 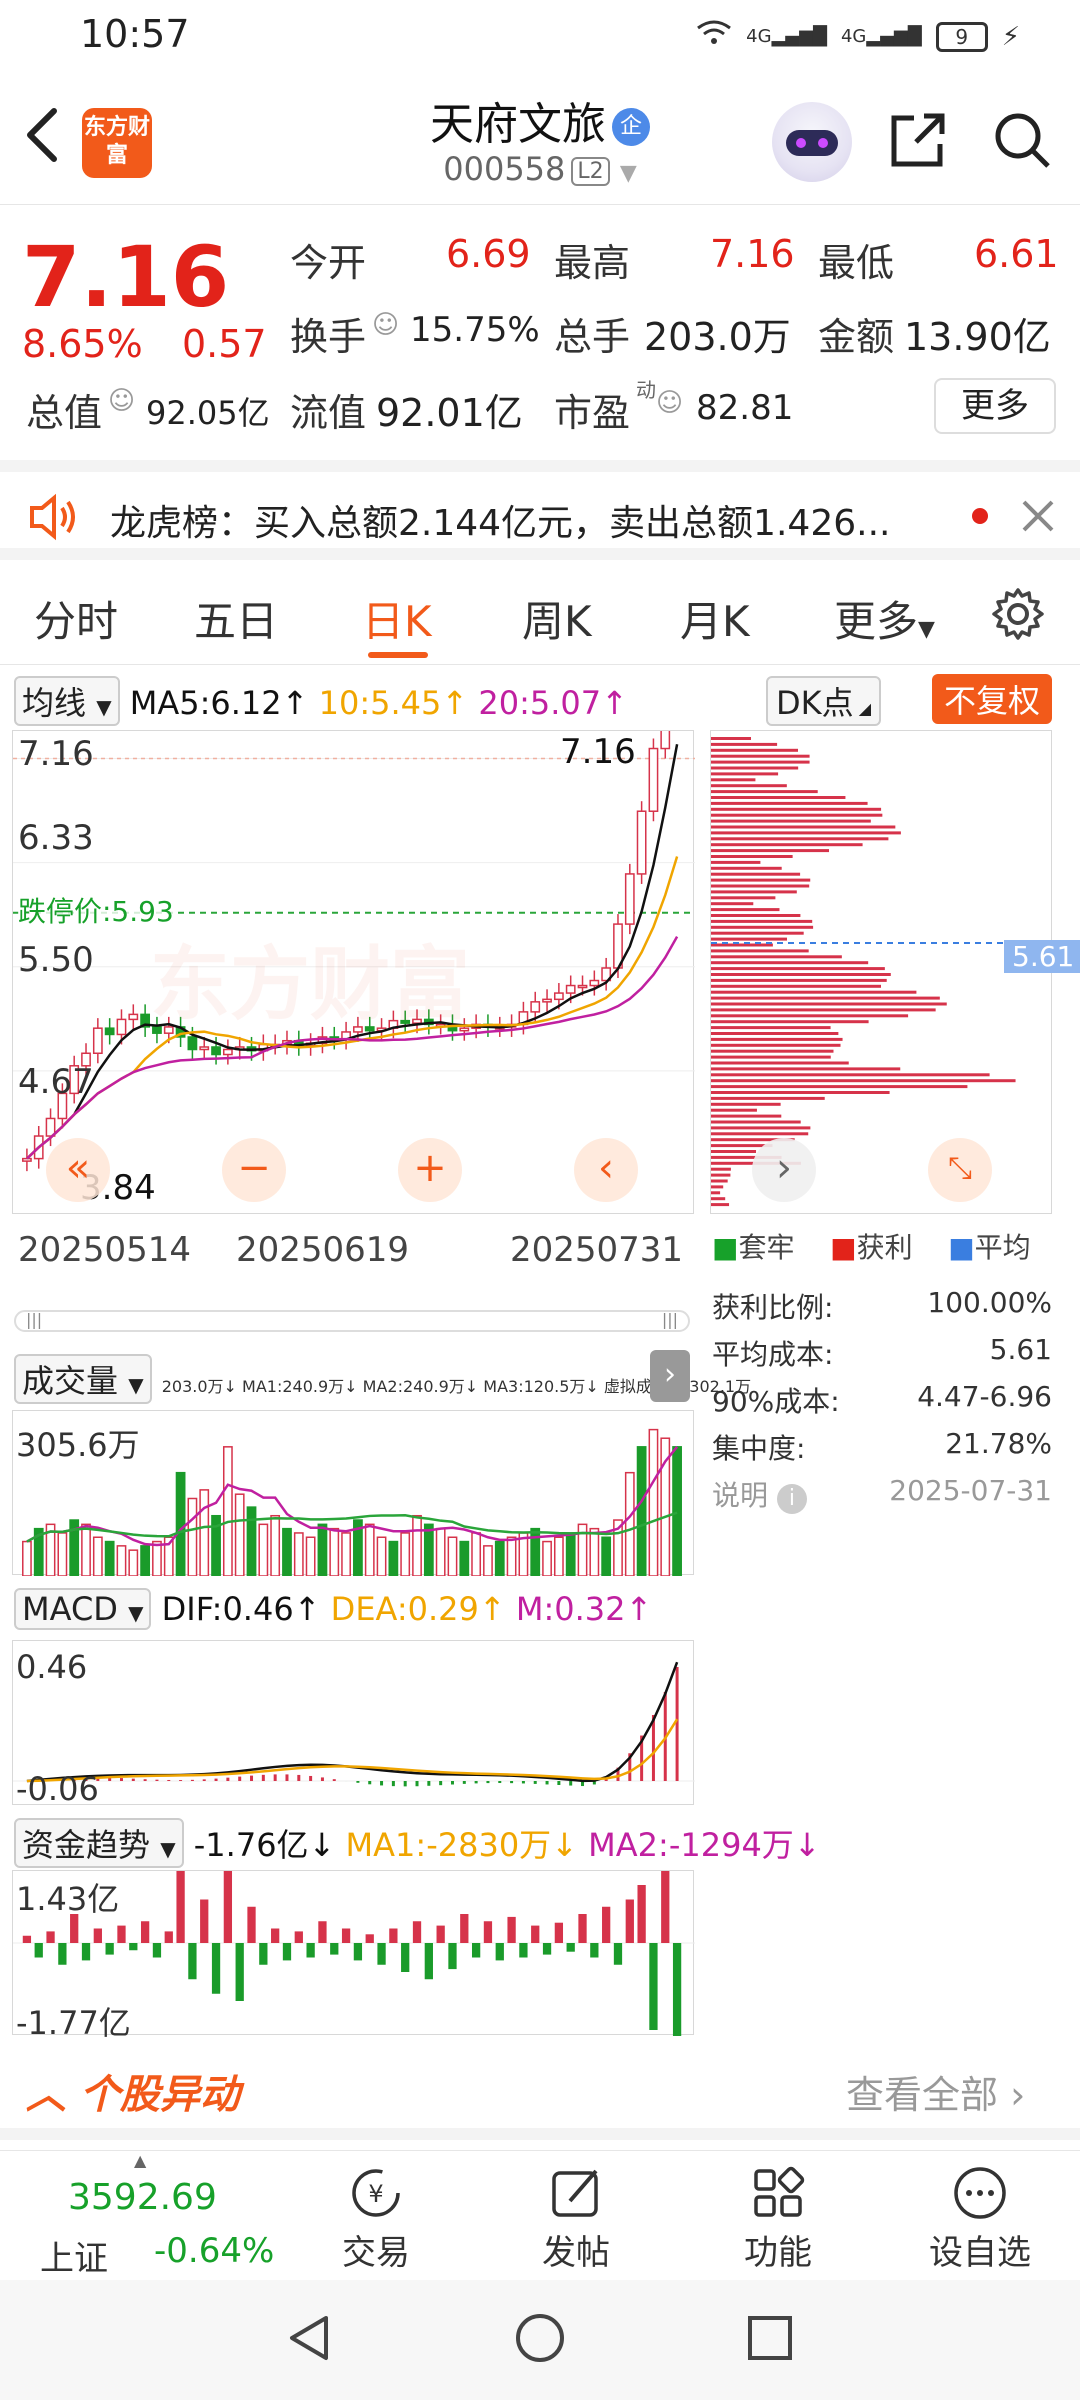 I want to click on nav-watchlist: 设自选, so click(x=980, y=2217).